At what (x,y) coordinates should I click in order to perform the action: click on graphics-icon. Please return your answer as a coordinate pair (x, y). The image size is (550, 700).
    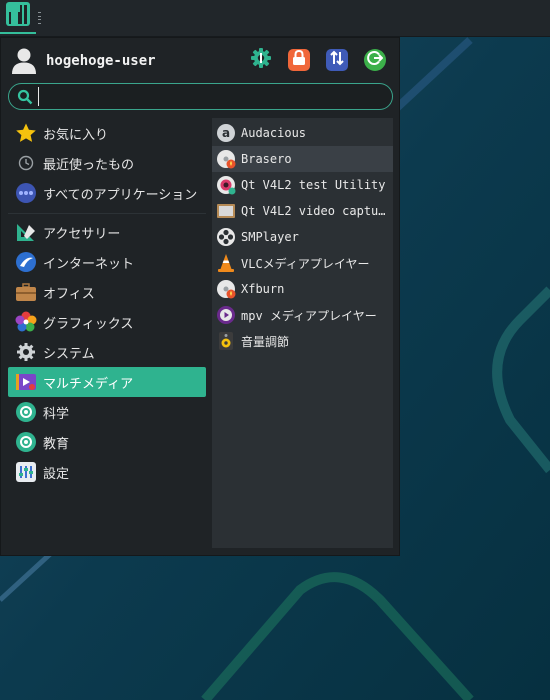
    Looking at the image, I should click on (26, 322).